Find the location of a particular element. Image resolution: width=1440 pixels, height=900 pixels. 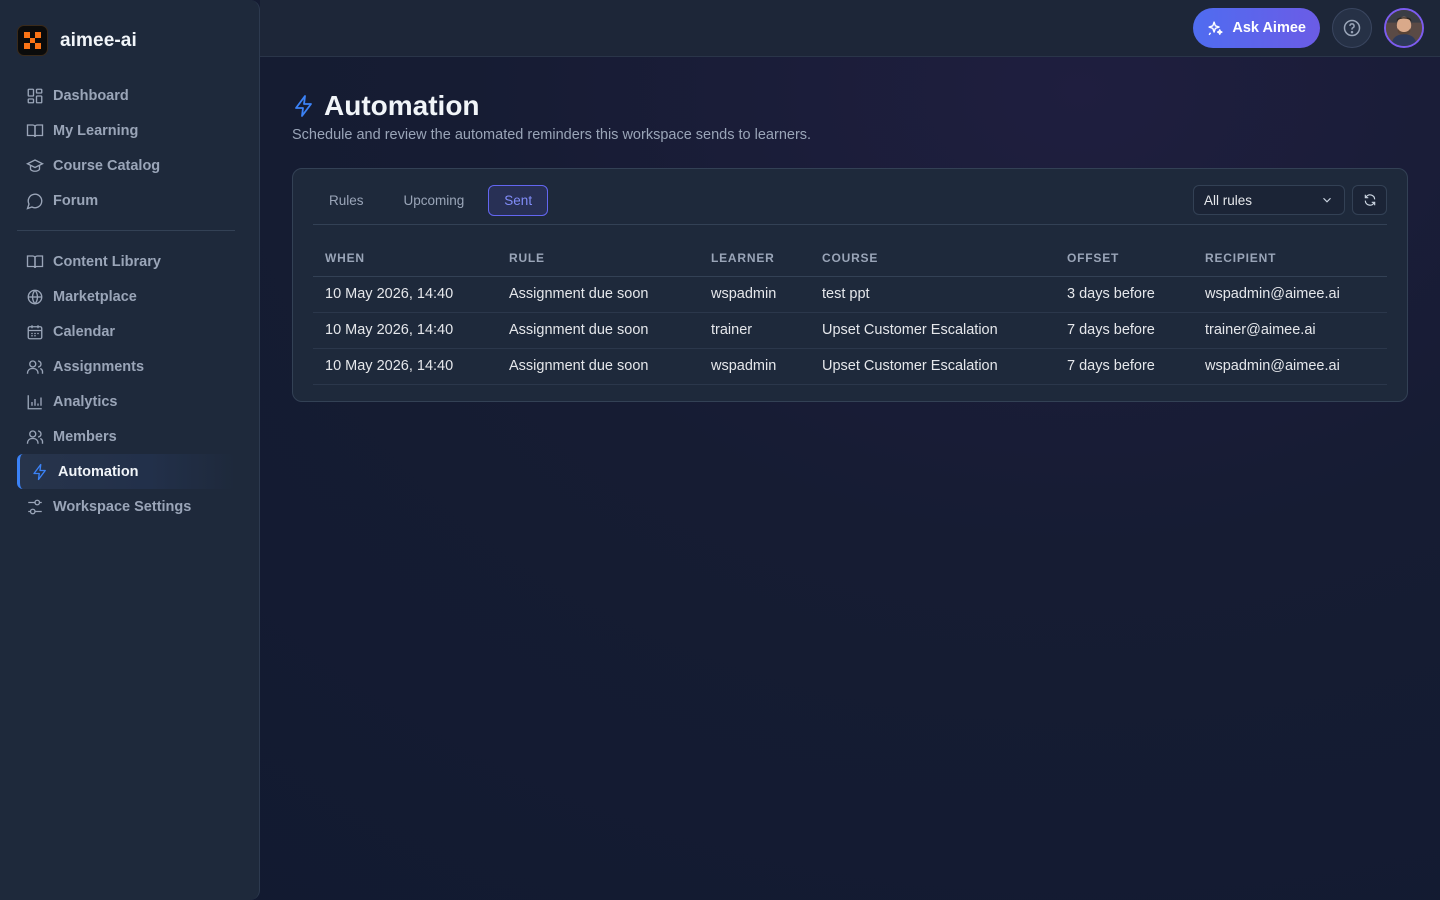

sidebar-item-assignments: Assignments is located at coordinates (126, 366).